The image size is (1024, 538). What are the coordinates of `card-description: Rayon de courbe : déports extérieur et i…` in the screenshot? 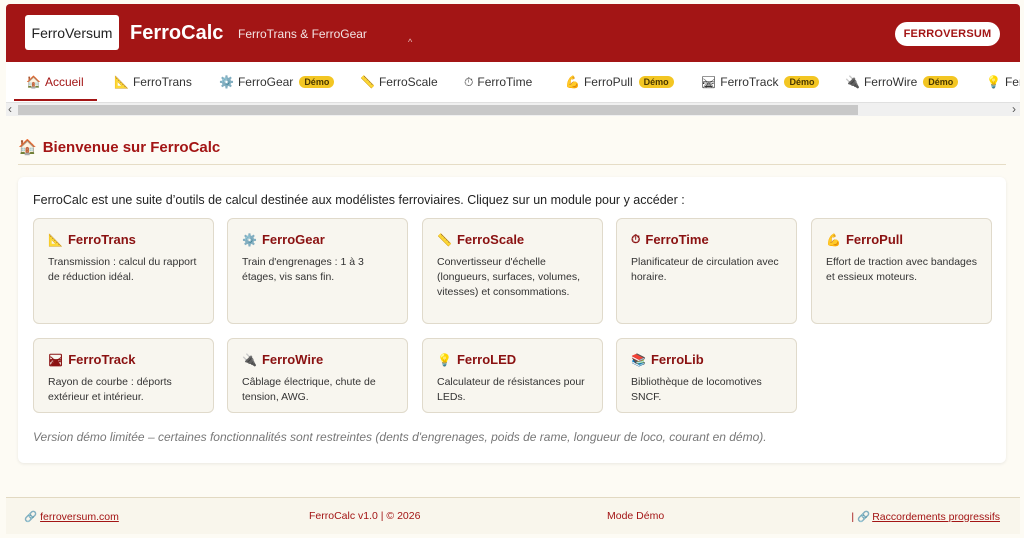 It's located at (110, 389).